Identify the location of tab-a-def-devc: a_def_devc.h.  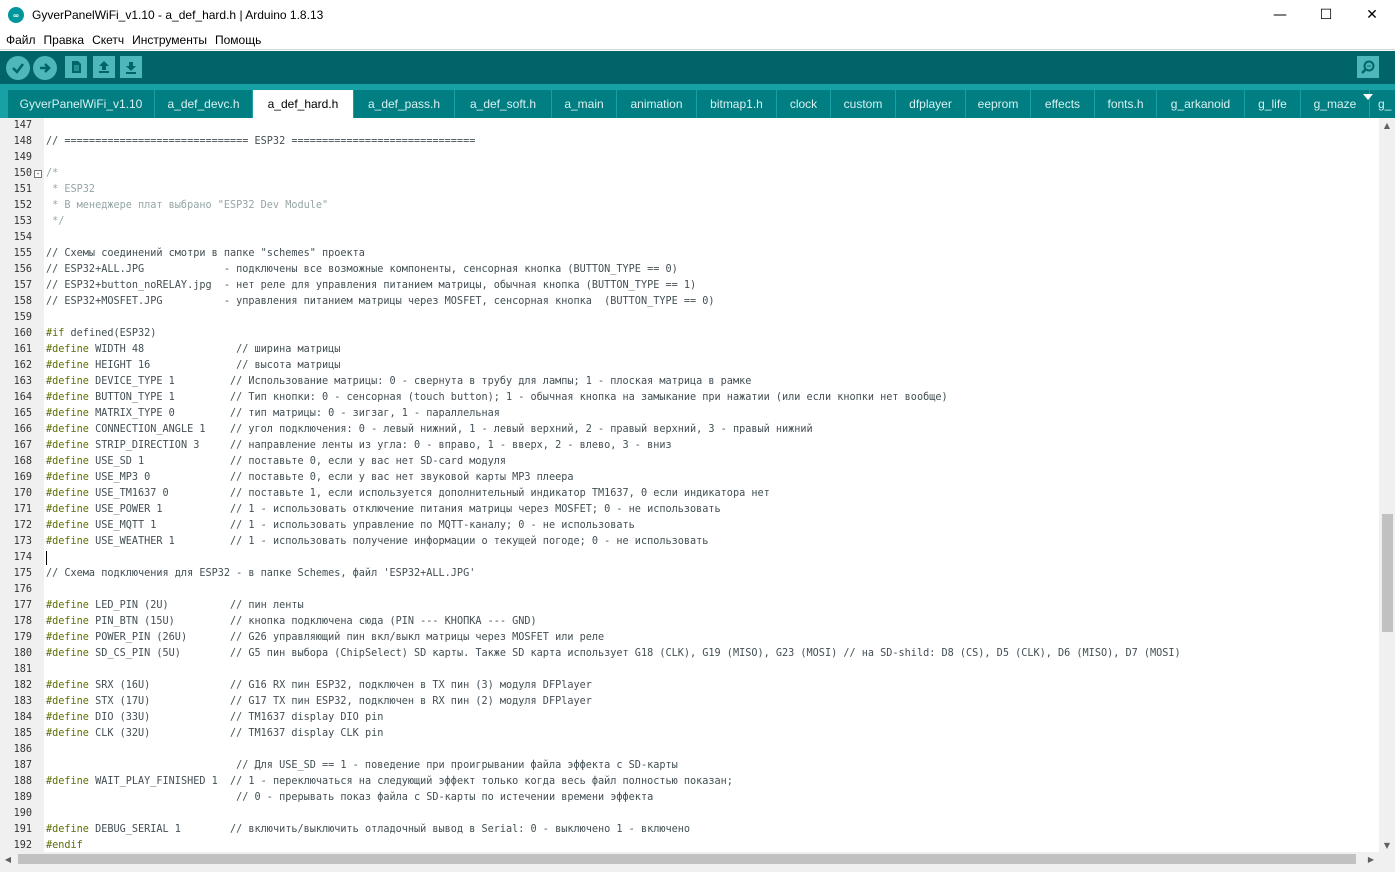
(203, 104).